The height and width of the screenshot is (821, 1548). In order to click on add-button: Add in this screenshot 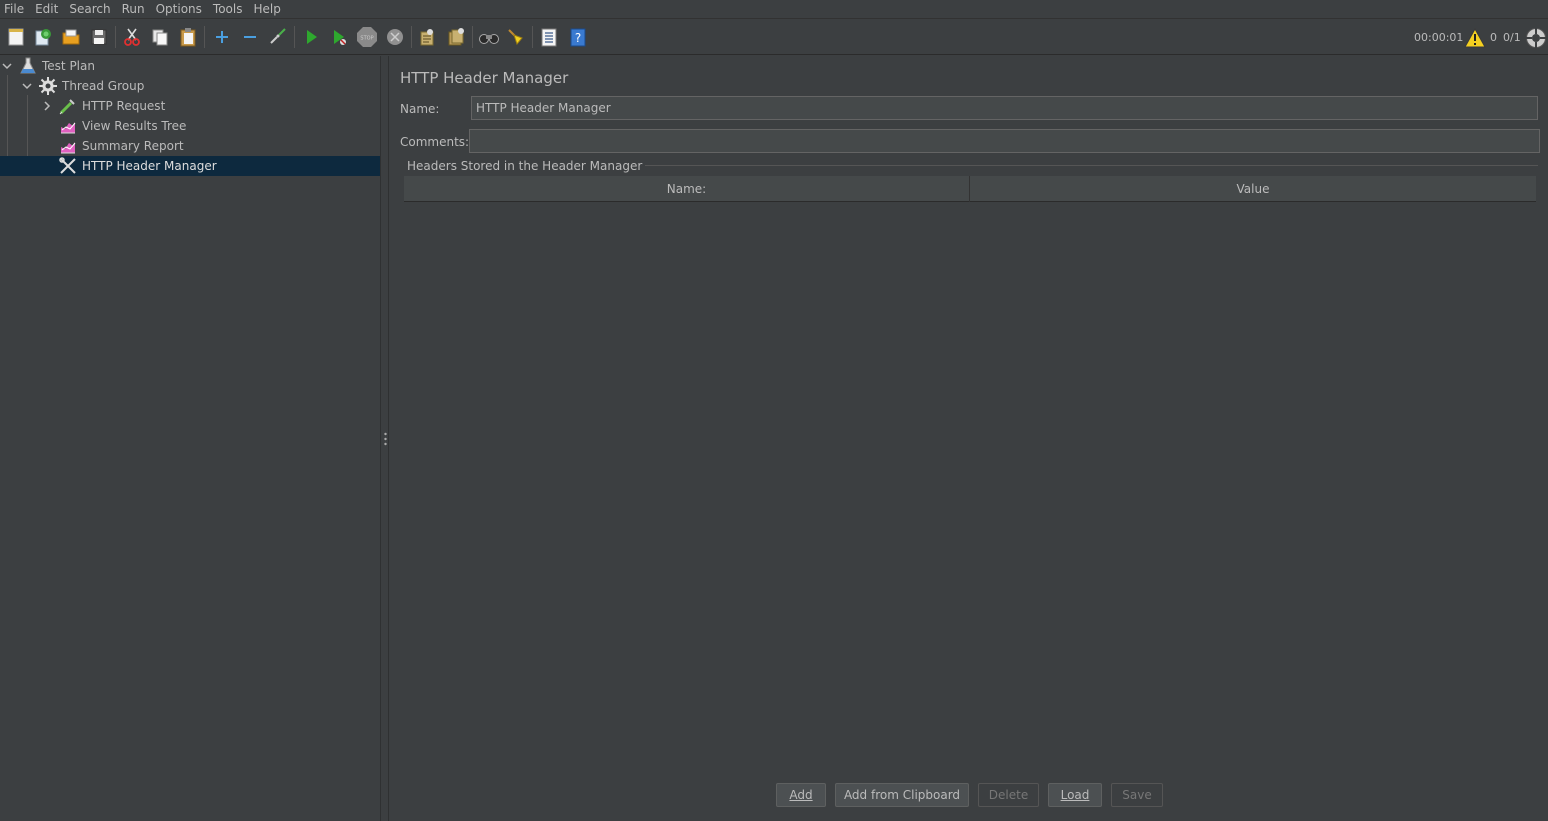, I will do `click(801, 795)`.